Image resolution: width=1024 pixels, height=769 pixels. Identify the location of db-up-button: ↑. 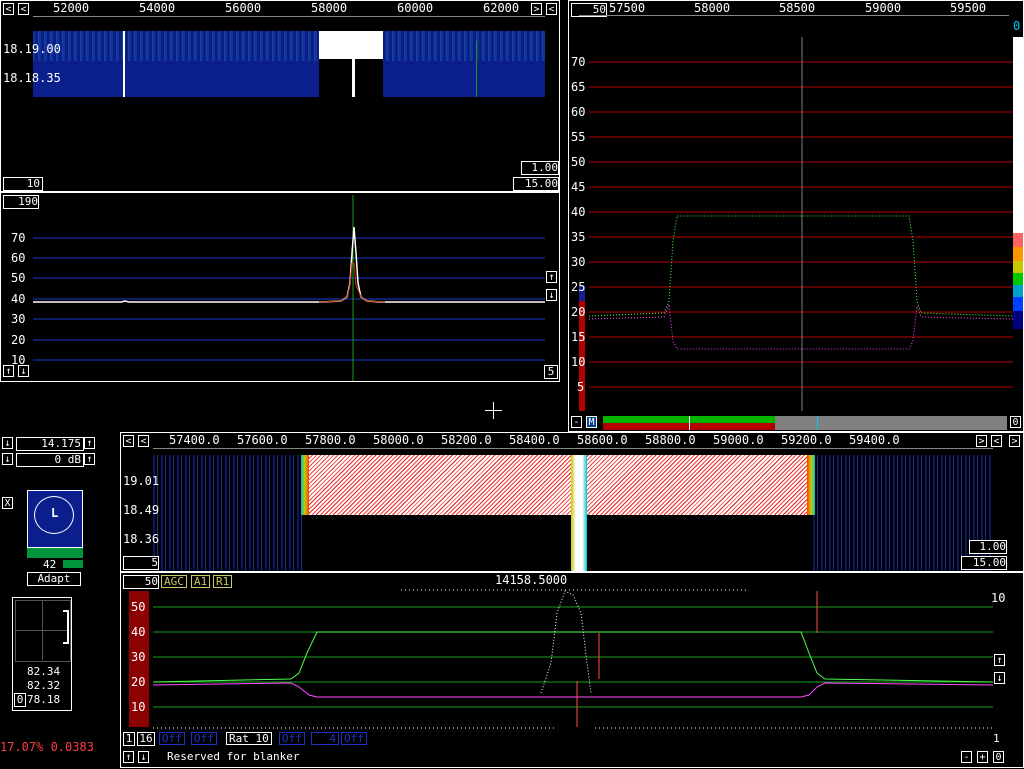
(89, 459).